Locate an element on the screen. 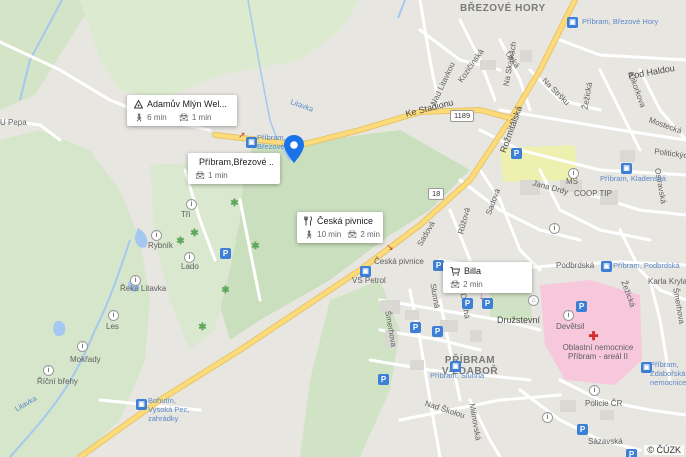 This screenshot has height=457, width=686. bus-stop-label: Příbram, Kladenská is located at coordinates (633, 179).